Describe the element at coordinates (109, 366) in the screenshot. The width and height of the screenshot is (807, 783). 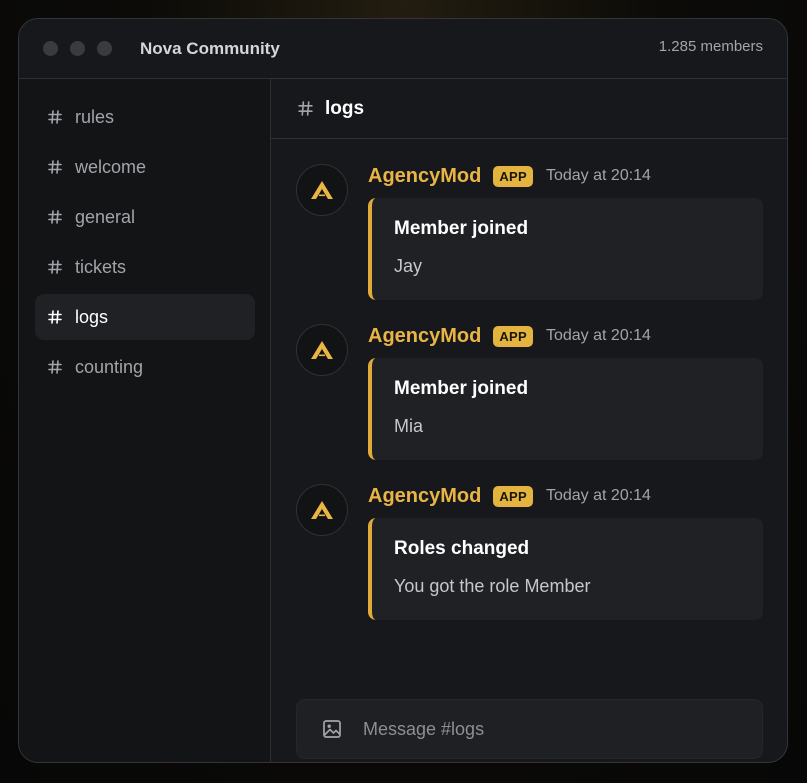
I see `sidebar-item-label: counting` at that location.